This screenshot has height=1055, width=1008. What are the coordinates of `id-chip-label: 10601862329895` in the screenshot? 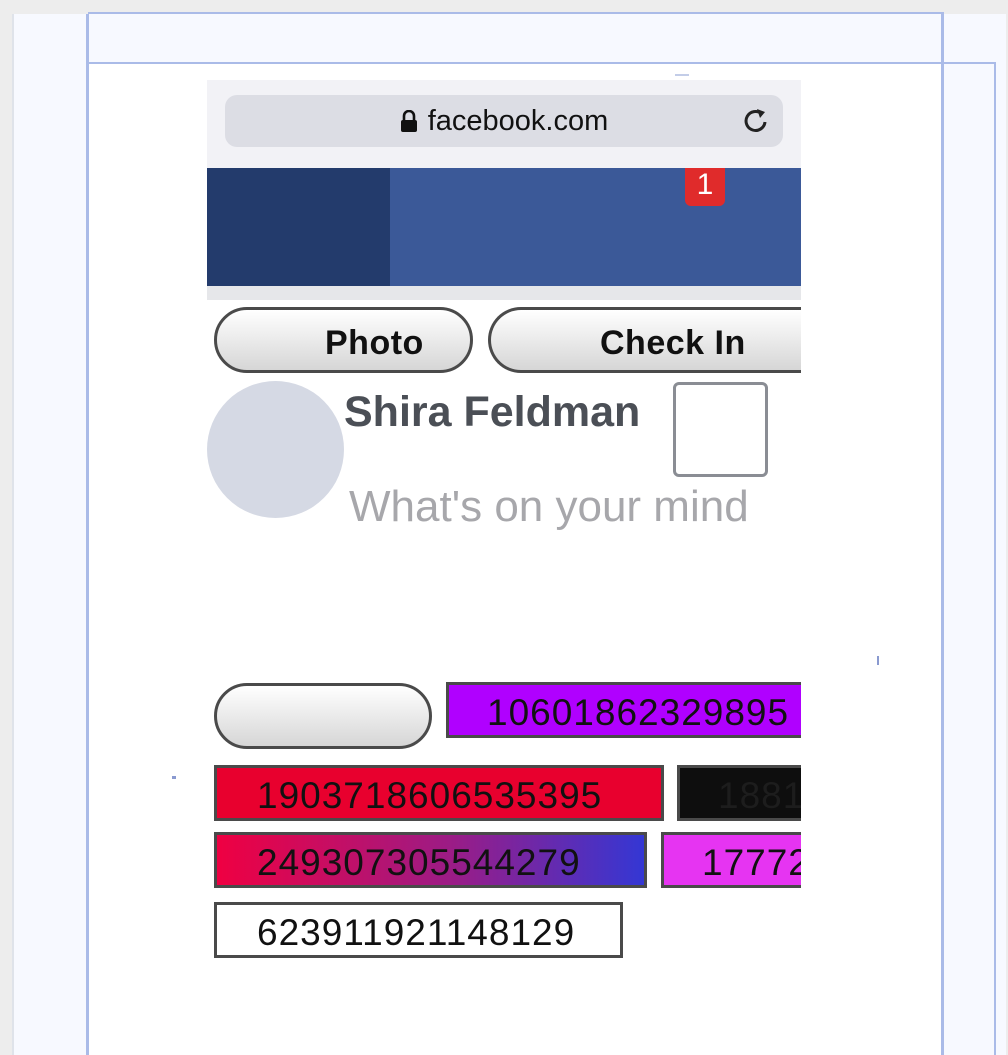 It's located at (638, 712).